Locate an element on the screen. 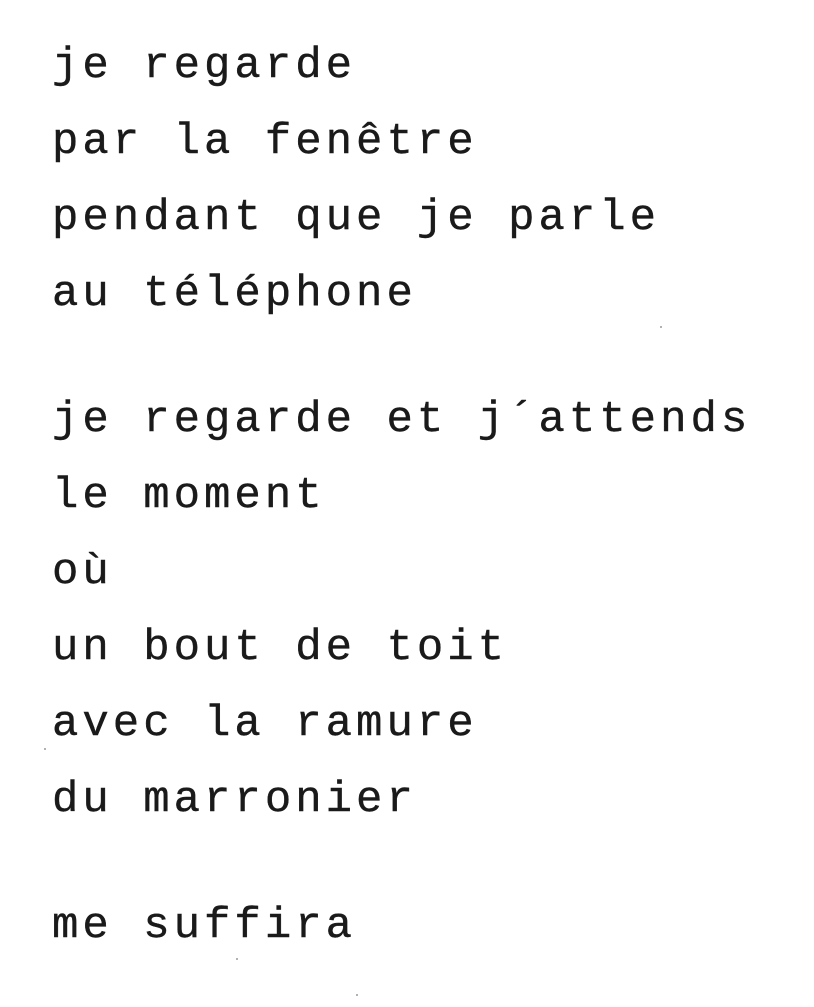  poem-line: pendant que je parle is located at coordinates (356, 218).